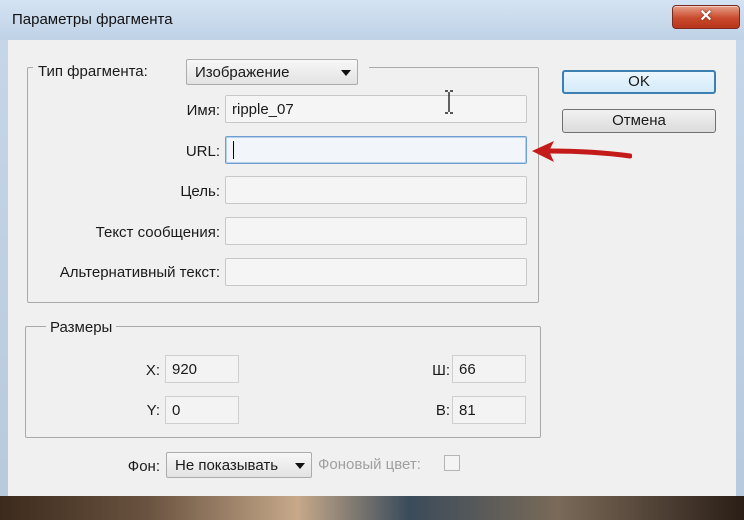  I want to click on title-bar: Параметры фрагмента ✕, so click(372, 20).